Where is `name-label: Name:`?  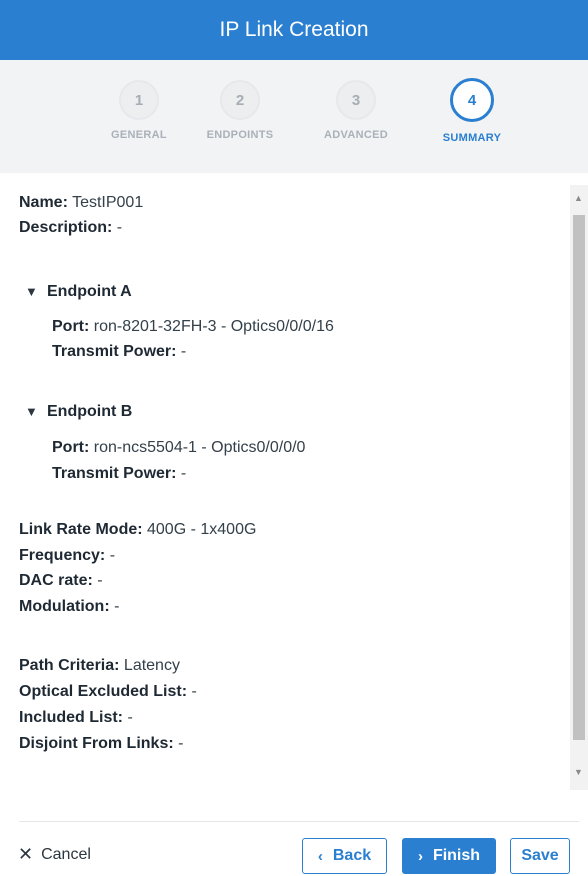
name-label: Name: is located at coordinates (43, 202).